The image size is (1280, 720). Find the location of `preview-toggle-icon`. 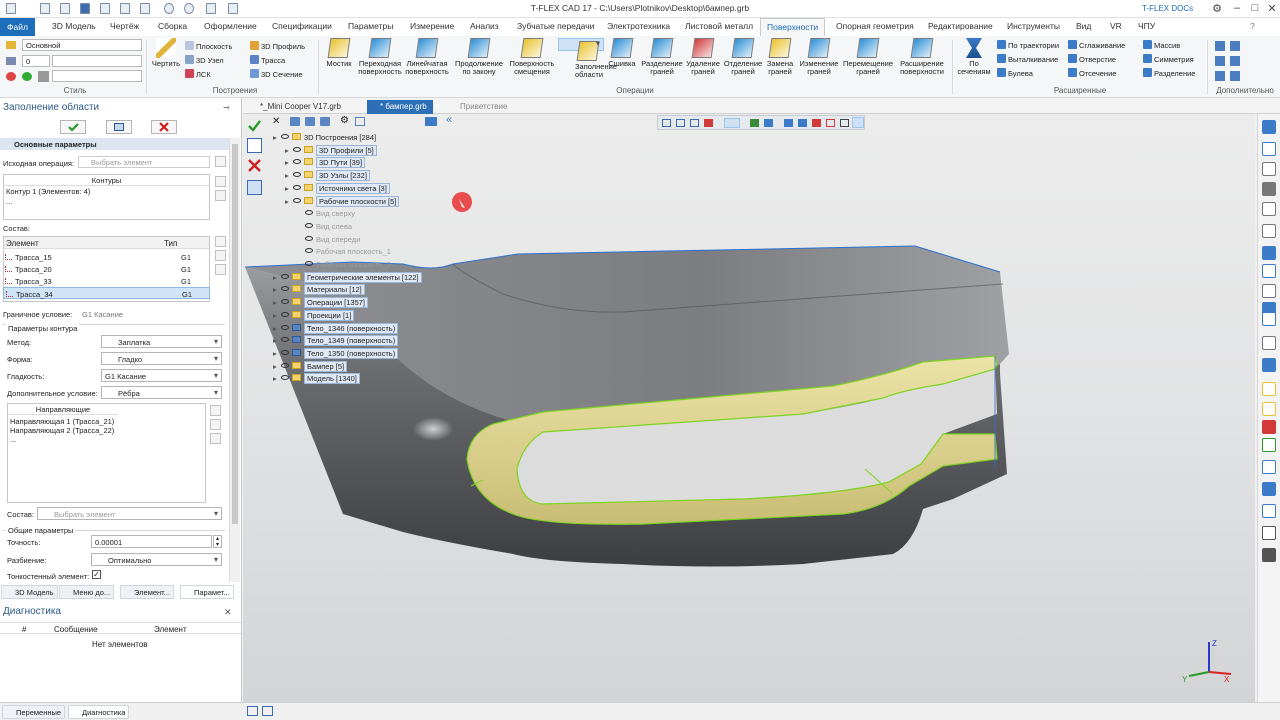

preview-toggle-icon is located at coordinates (254, 187).